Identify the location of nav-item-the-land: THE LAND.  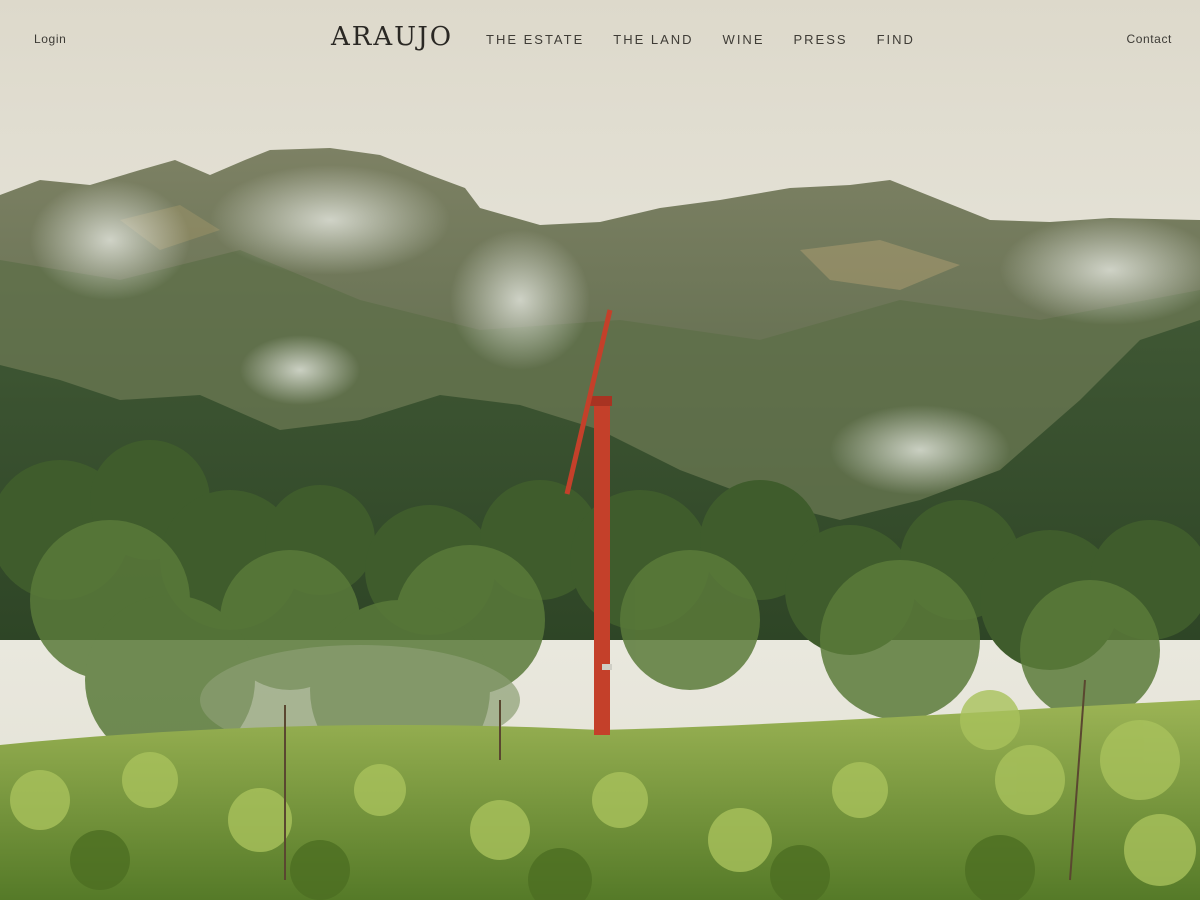
(653, 39).